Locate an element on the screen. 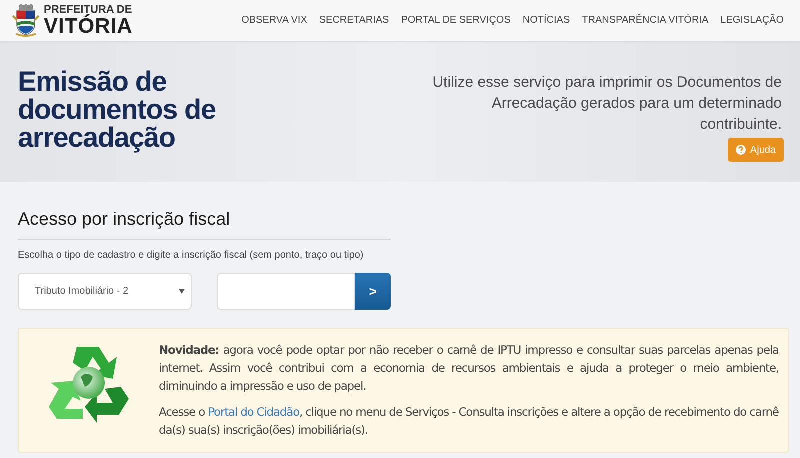 The width and height of the screenshot is (800, 458). submit-button: > is located at coordinates (373, 291).